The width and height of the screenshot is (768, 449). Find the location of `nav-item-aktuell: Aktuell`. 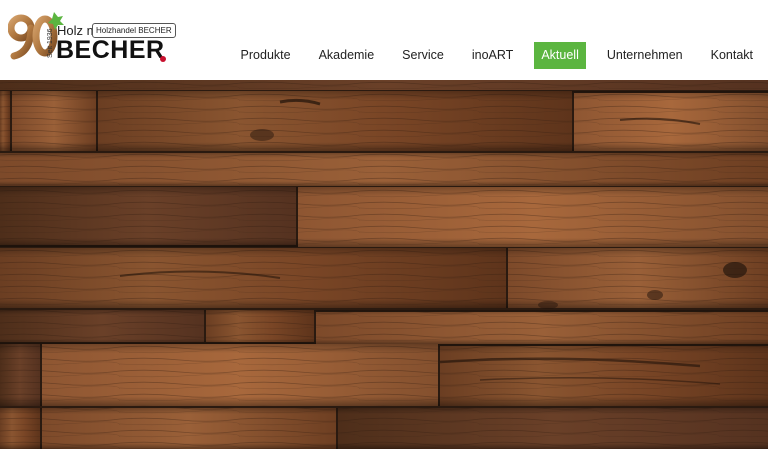

nav-item-aktuell: Aktuell is located at coordinates (560, 55).